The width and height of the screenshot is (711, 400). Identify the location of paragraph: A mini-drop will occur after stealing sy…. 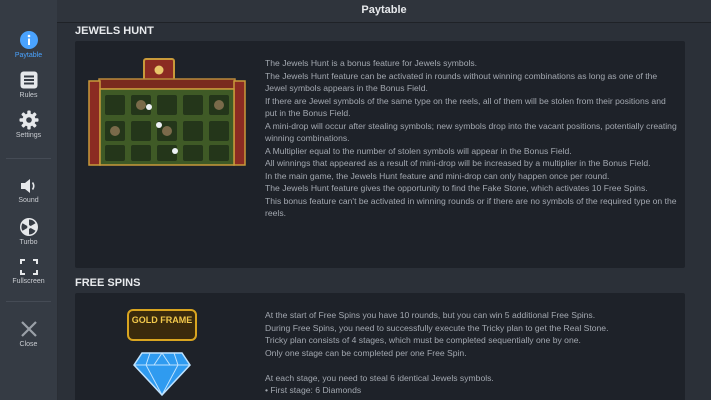
(471, 132).